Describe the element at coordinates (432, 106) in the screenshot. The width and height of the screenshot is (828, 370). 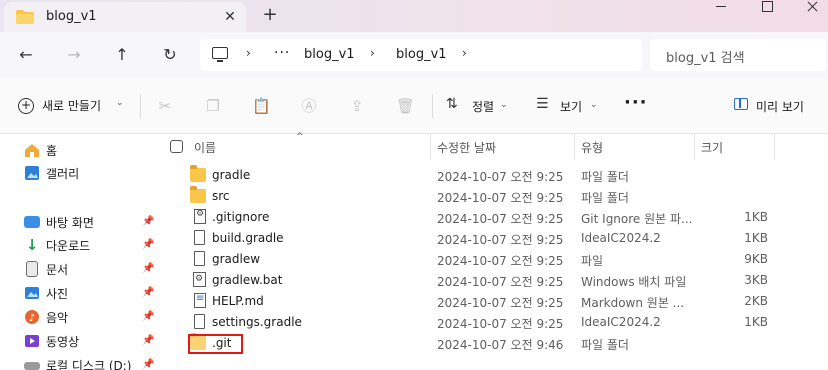
I see `divider` at that location.